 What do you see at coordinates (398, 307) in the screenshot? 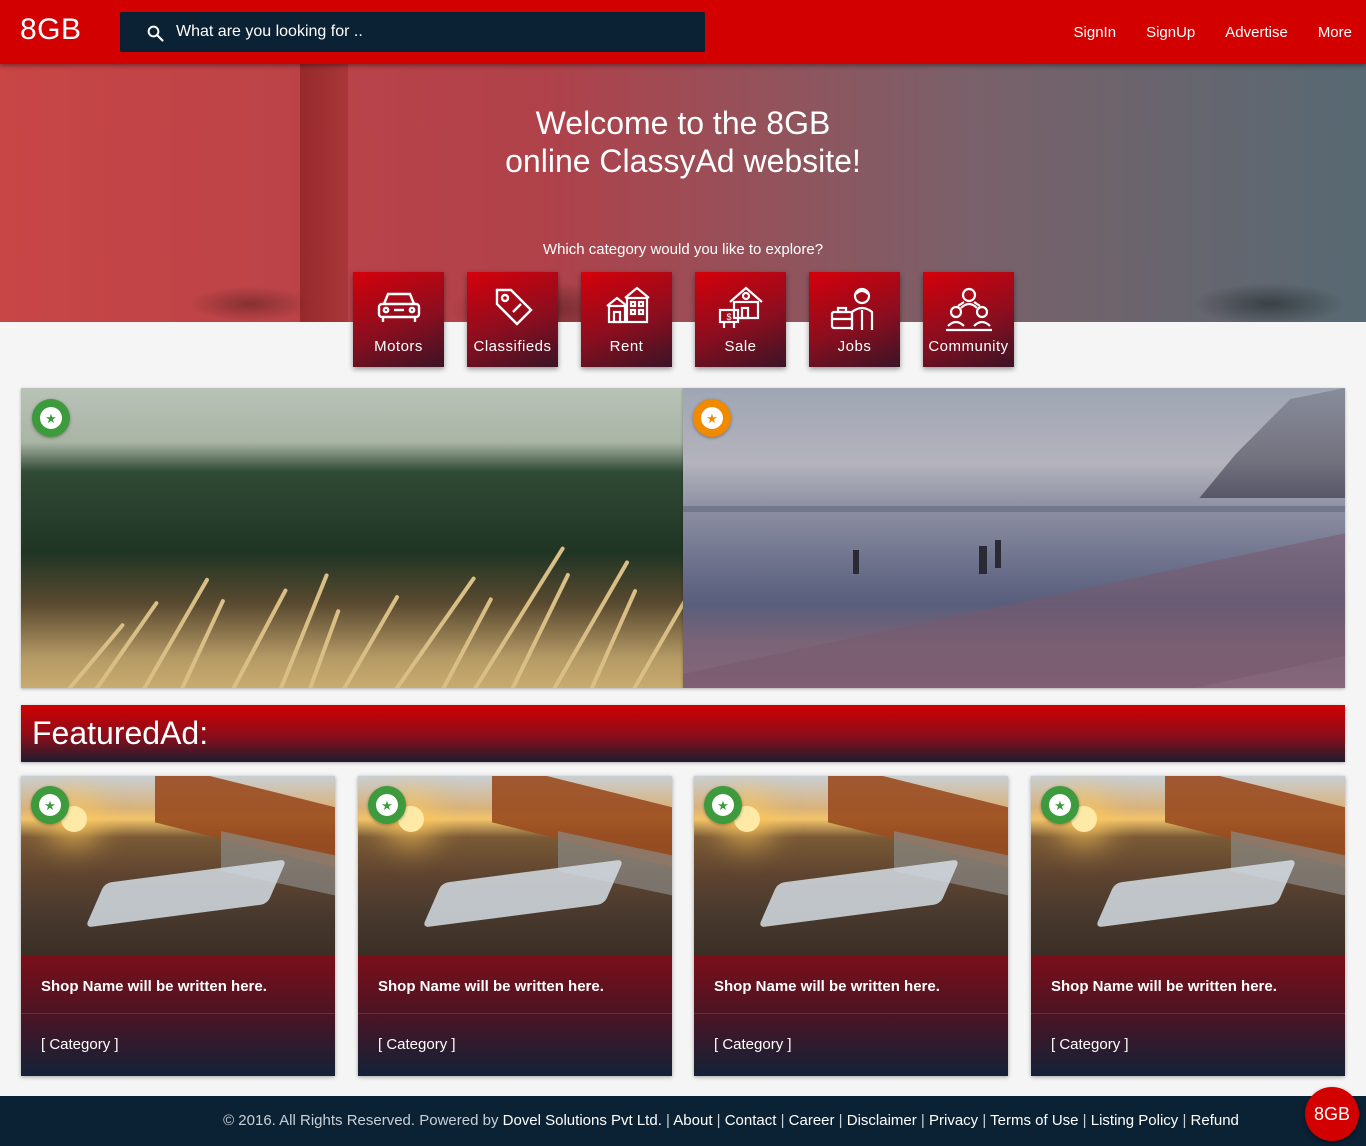
I see `car-icon` at bounding box center [398, 307].